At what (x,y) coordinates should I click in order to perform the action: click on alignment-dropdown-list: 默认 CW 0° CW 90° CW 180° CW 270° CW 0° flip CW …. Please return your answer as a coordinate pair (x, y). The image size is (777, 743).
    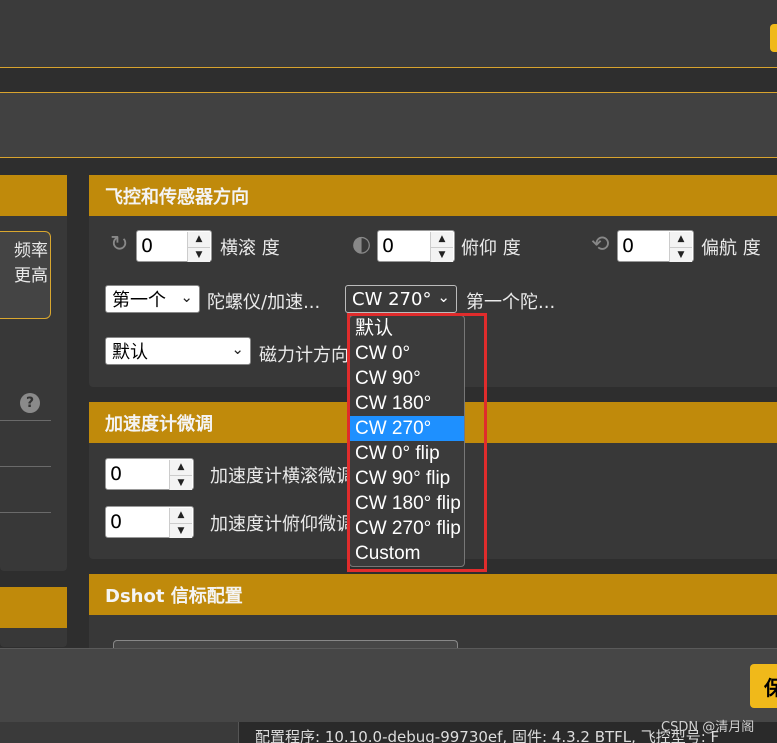
    Looking at the image, I should click on (407, 441).